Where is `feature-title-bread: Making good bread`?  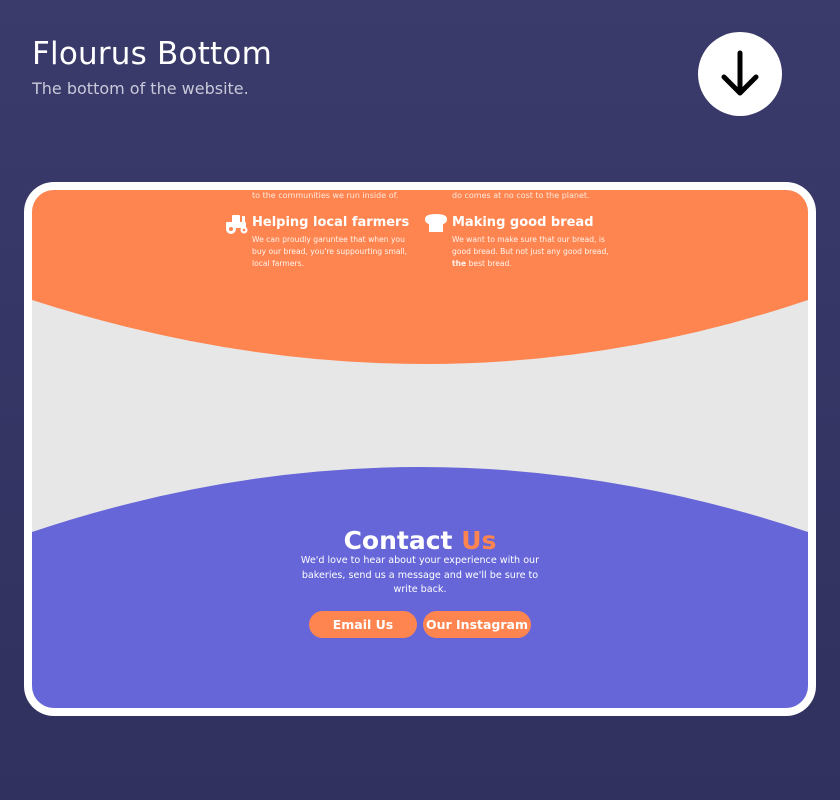
feature-title-bread: Making good bread is located at coordinates (523, 222).